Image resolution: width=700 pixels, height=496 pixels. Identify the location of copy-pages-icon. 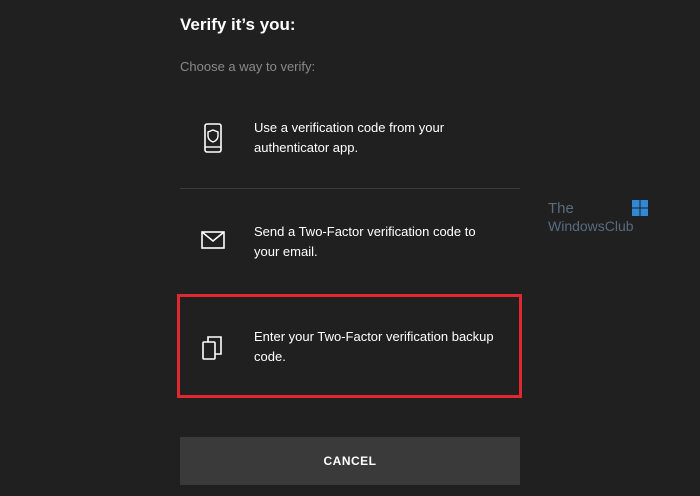
(213, 348).